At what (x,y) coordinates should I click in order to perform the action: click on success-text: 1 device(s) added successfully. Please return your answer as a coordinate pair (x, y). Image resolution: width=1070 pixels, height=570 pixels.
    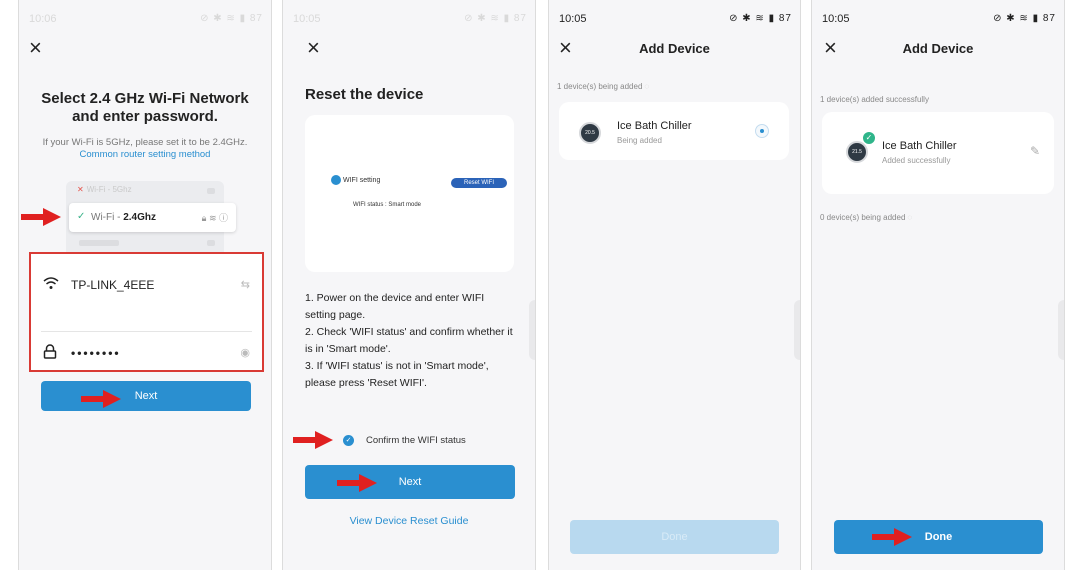
    Looking at the image, I should click on (874, 99).